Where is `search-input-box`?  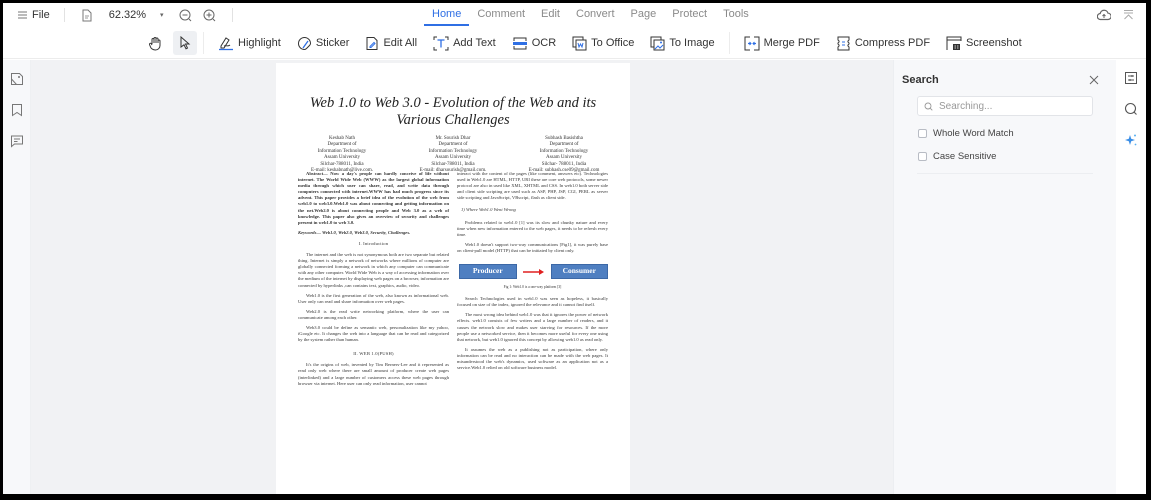
search-input-box is located at coordinates (1005, 106).